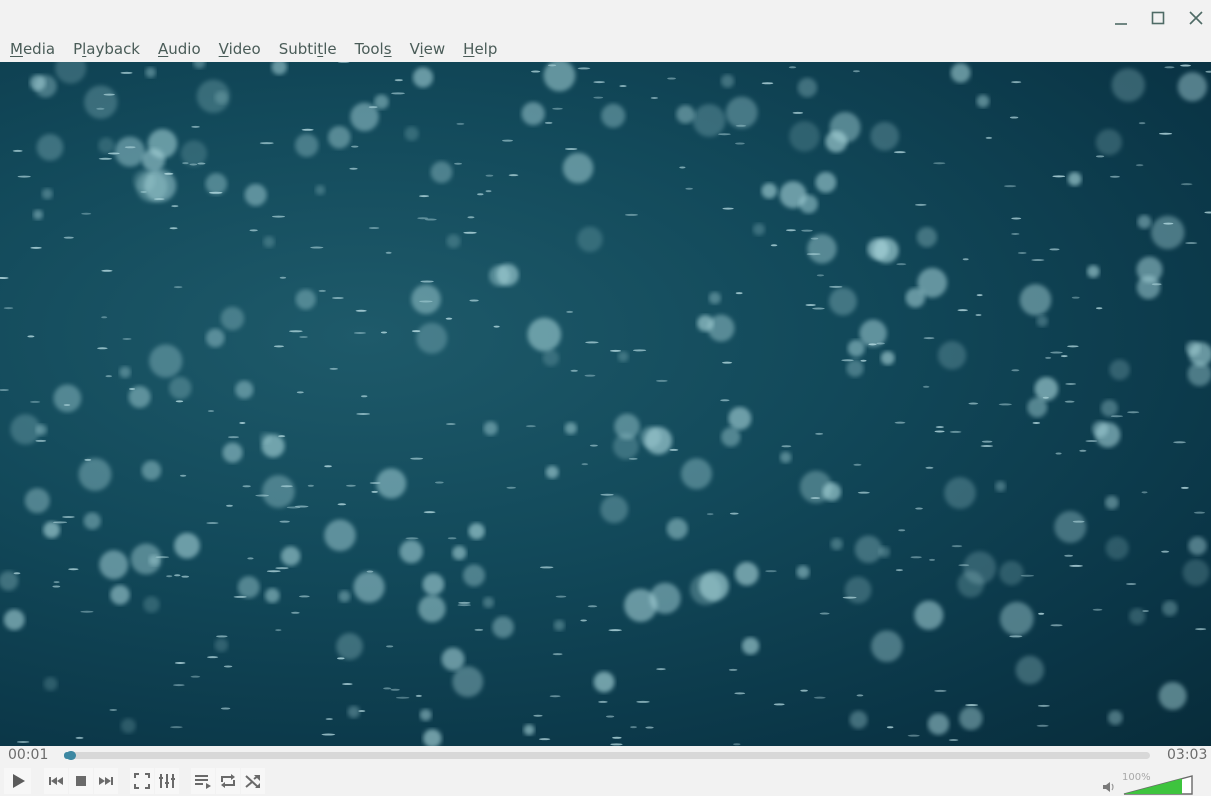 The height and width of the screenshot is (796, 1211). I want to click on maximize-button, so click(1158, 18).